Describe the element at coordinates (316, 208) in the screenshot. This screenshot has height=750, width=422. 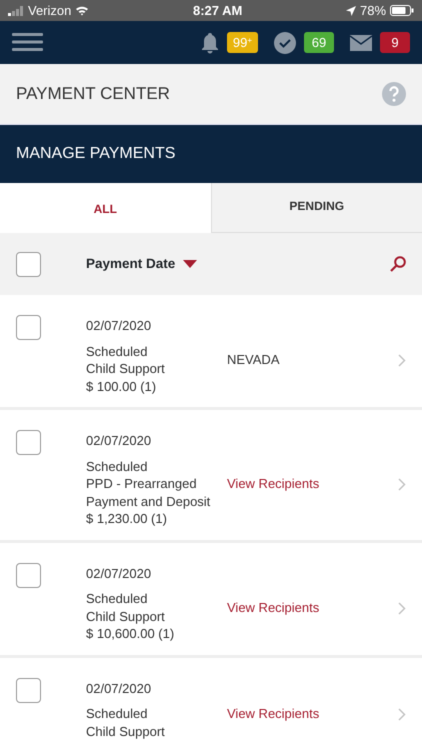
I see `tab: PENDING` at that location.